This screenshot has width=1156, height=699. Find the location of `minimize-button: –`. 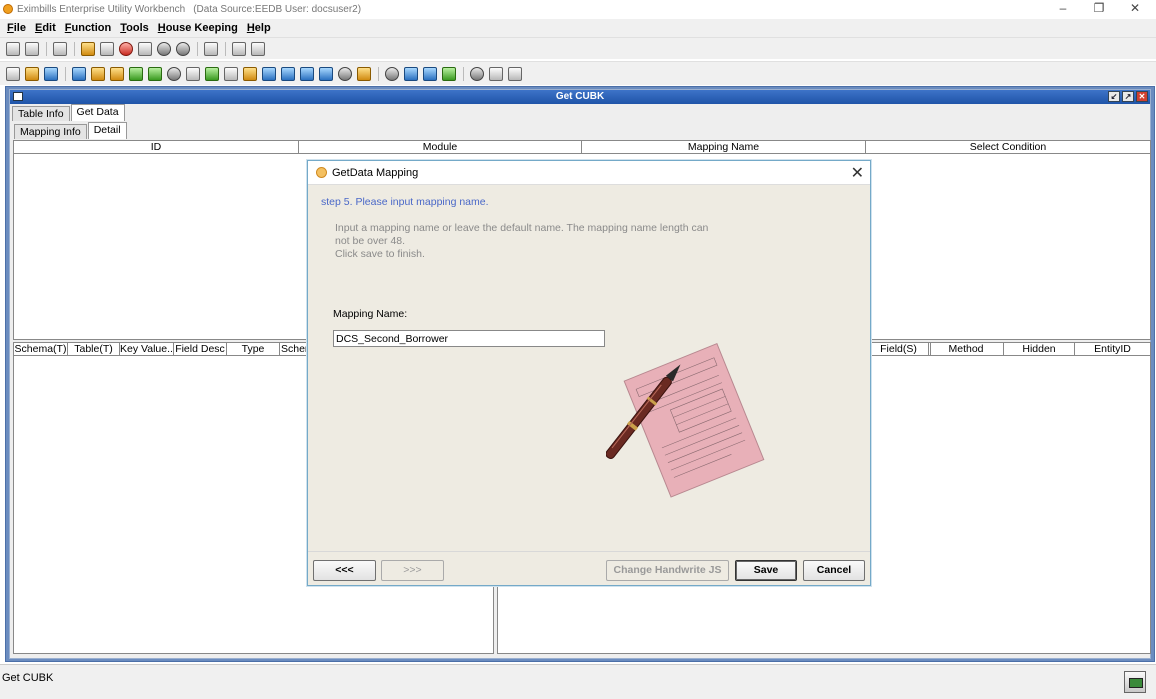

minimize-button: – is located at coordinates (1063, 8).